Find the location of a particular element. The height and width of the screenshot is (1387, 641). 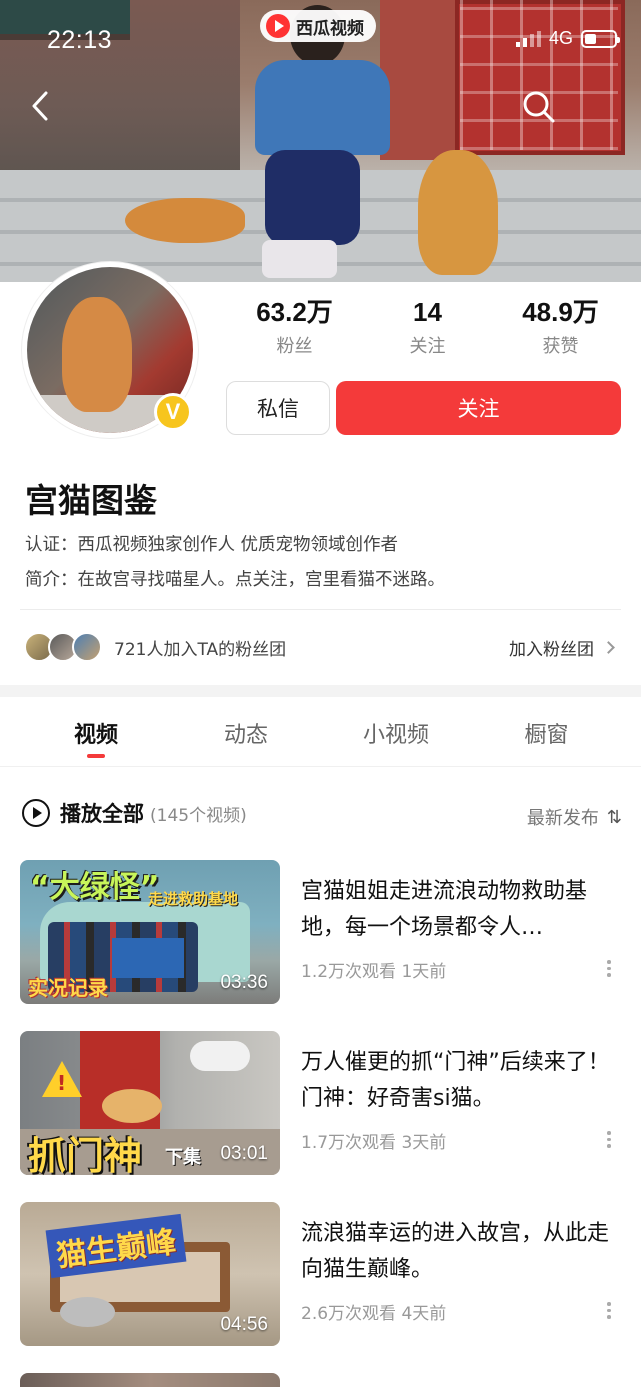

join-fan-club-button: 加入粉丝团 is located at coordinates (565, 647).